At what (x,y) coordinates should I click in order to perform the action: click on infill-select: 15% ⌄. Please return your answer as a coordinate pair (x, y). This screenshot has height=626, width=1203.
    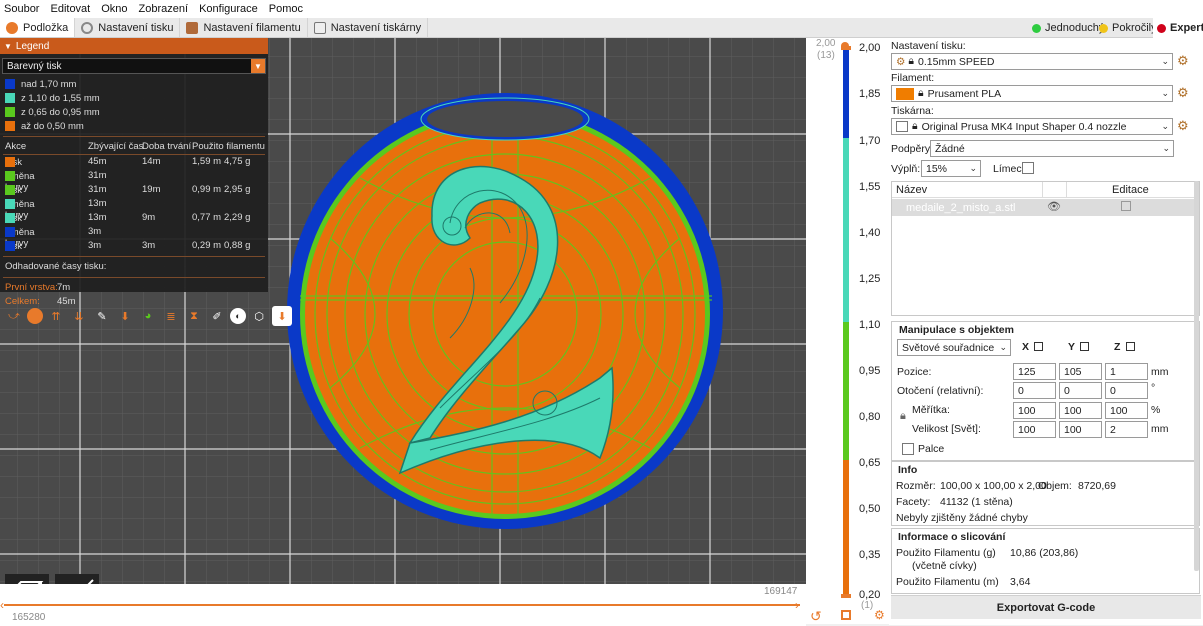
    Looking at the image, I should click on (951, 168).